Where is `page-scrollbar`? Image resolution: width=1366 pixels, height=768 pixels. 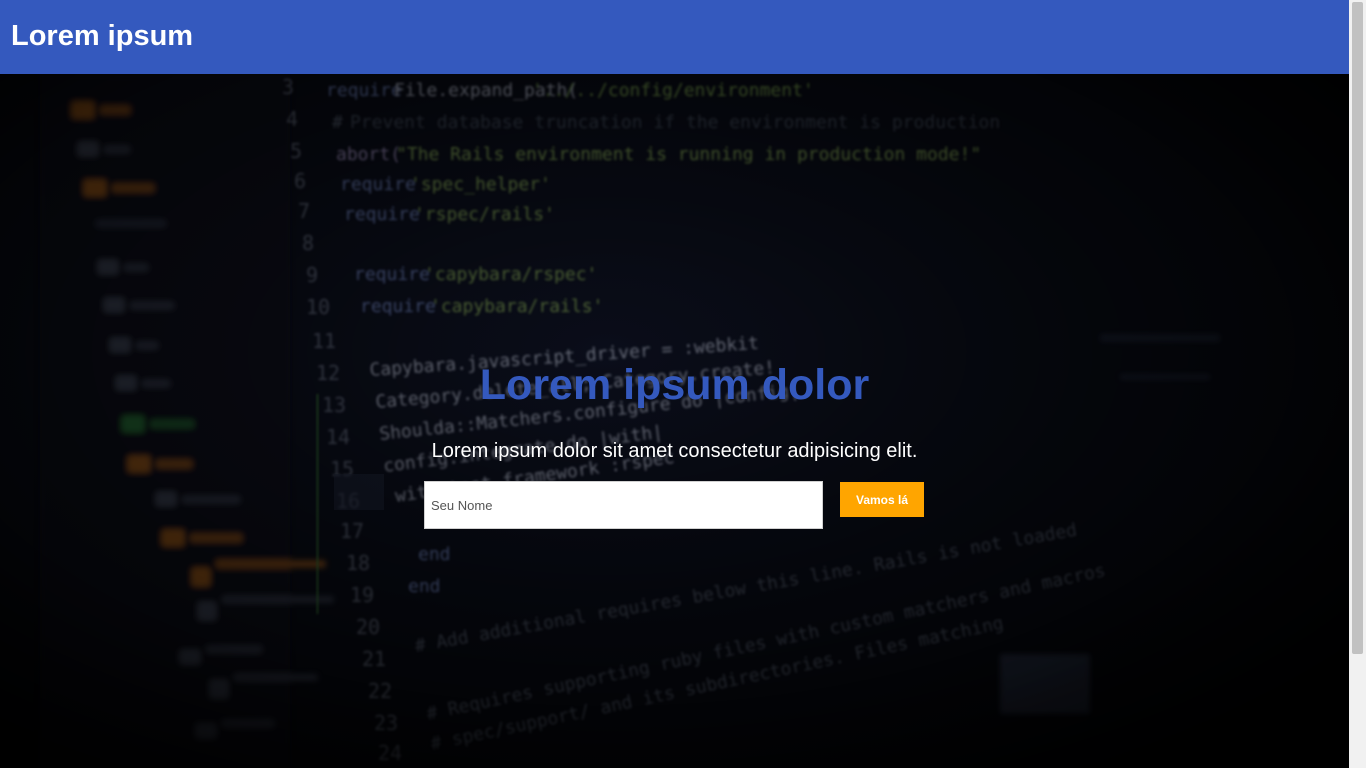 page-scrollbar is located at coordinates (1357, 384).